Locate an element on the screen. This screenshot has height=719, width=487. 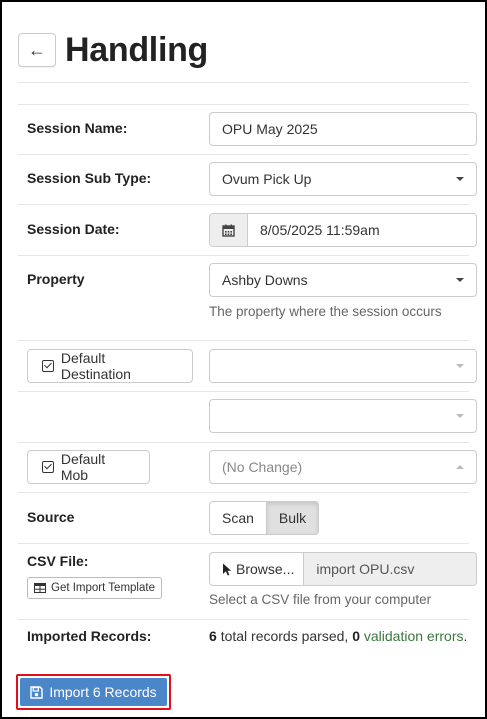
default-mob-button: Default Mob is located at coordinates (88, 467).